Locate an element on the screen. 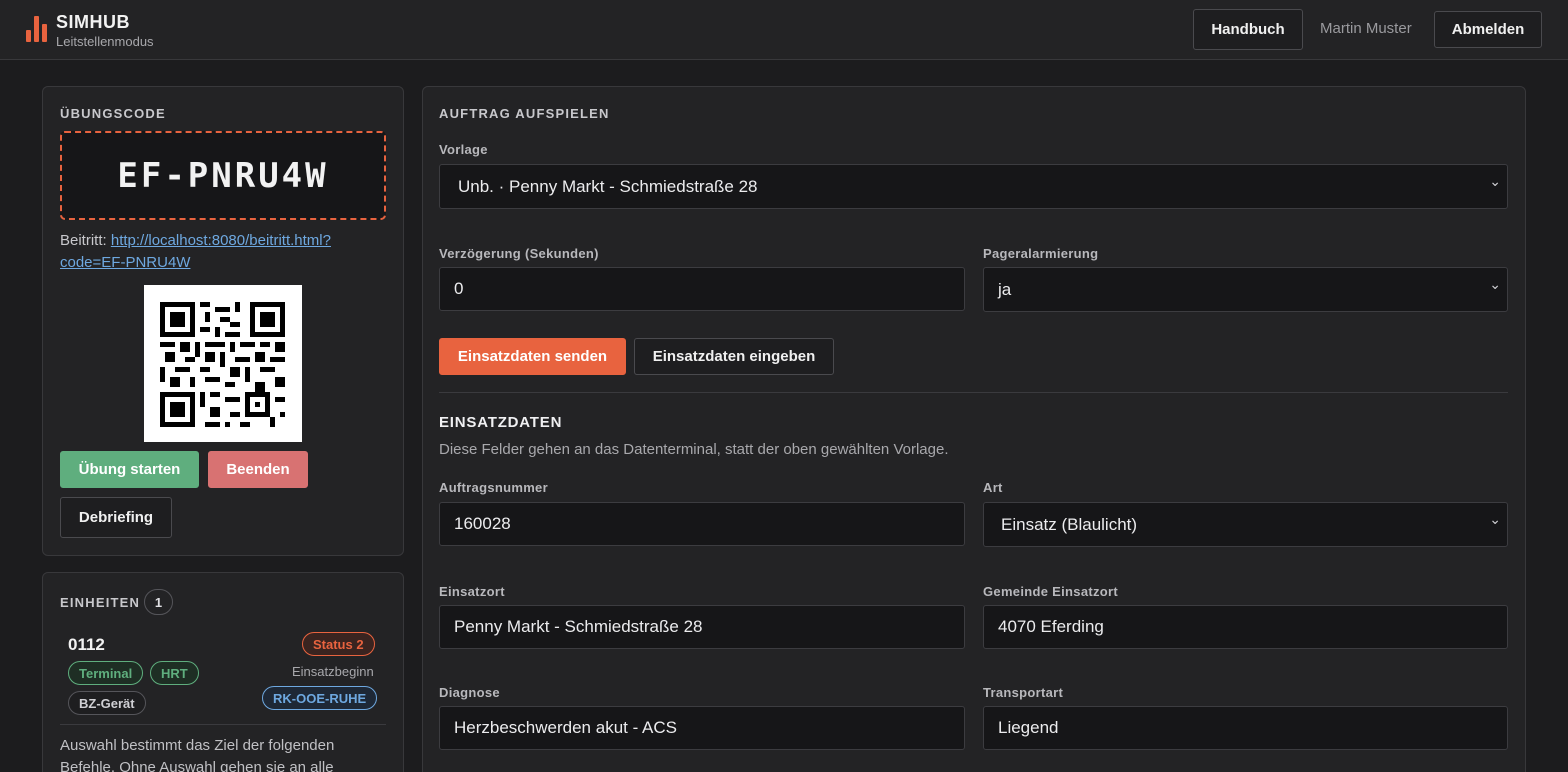  app-title: SIMHUB is located at coordinates (93, 22).